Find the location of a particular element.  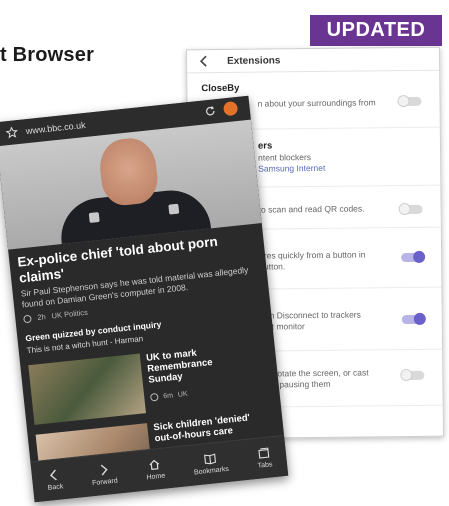

tabs-label: Tabs is located at coordinates (265, 465).